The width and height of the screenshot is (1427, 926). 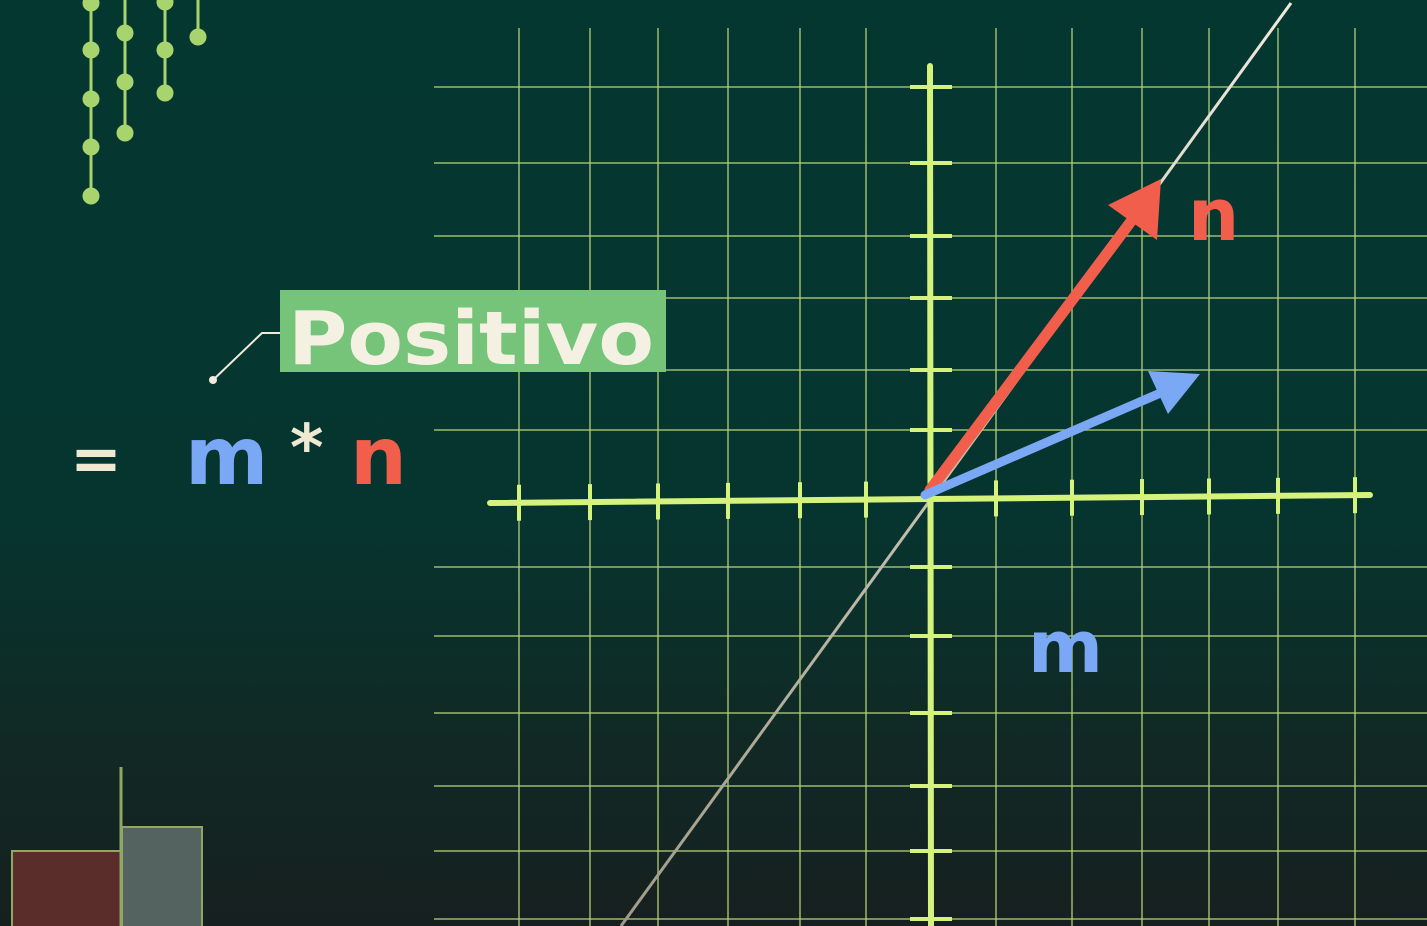 I want to click on dotted-decoration, so click(x=144, y=102).